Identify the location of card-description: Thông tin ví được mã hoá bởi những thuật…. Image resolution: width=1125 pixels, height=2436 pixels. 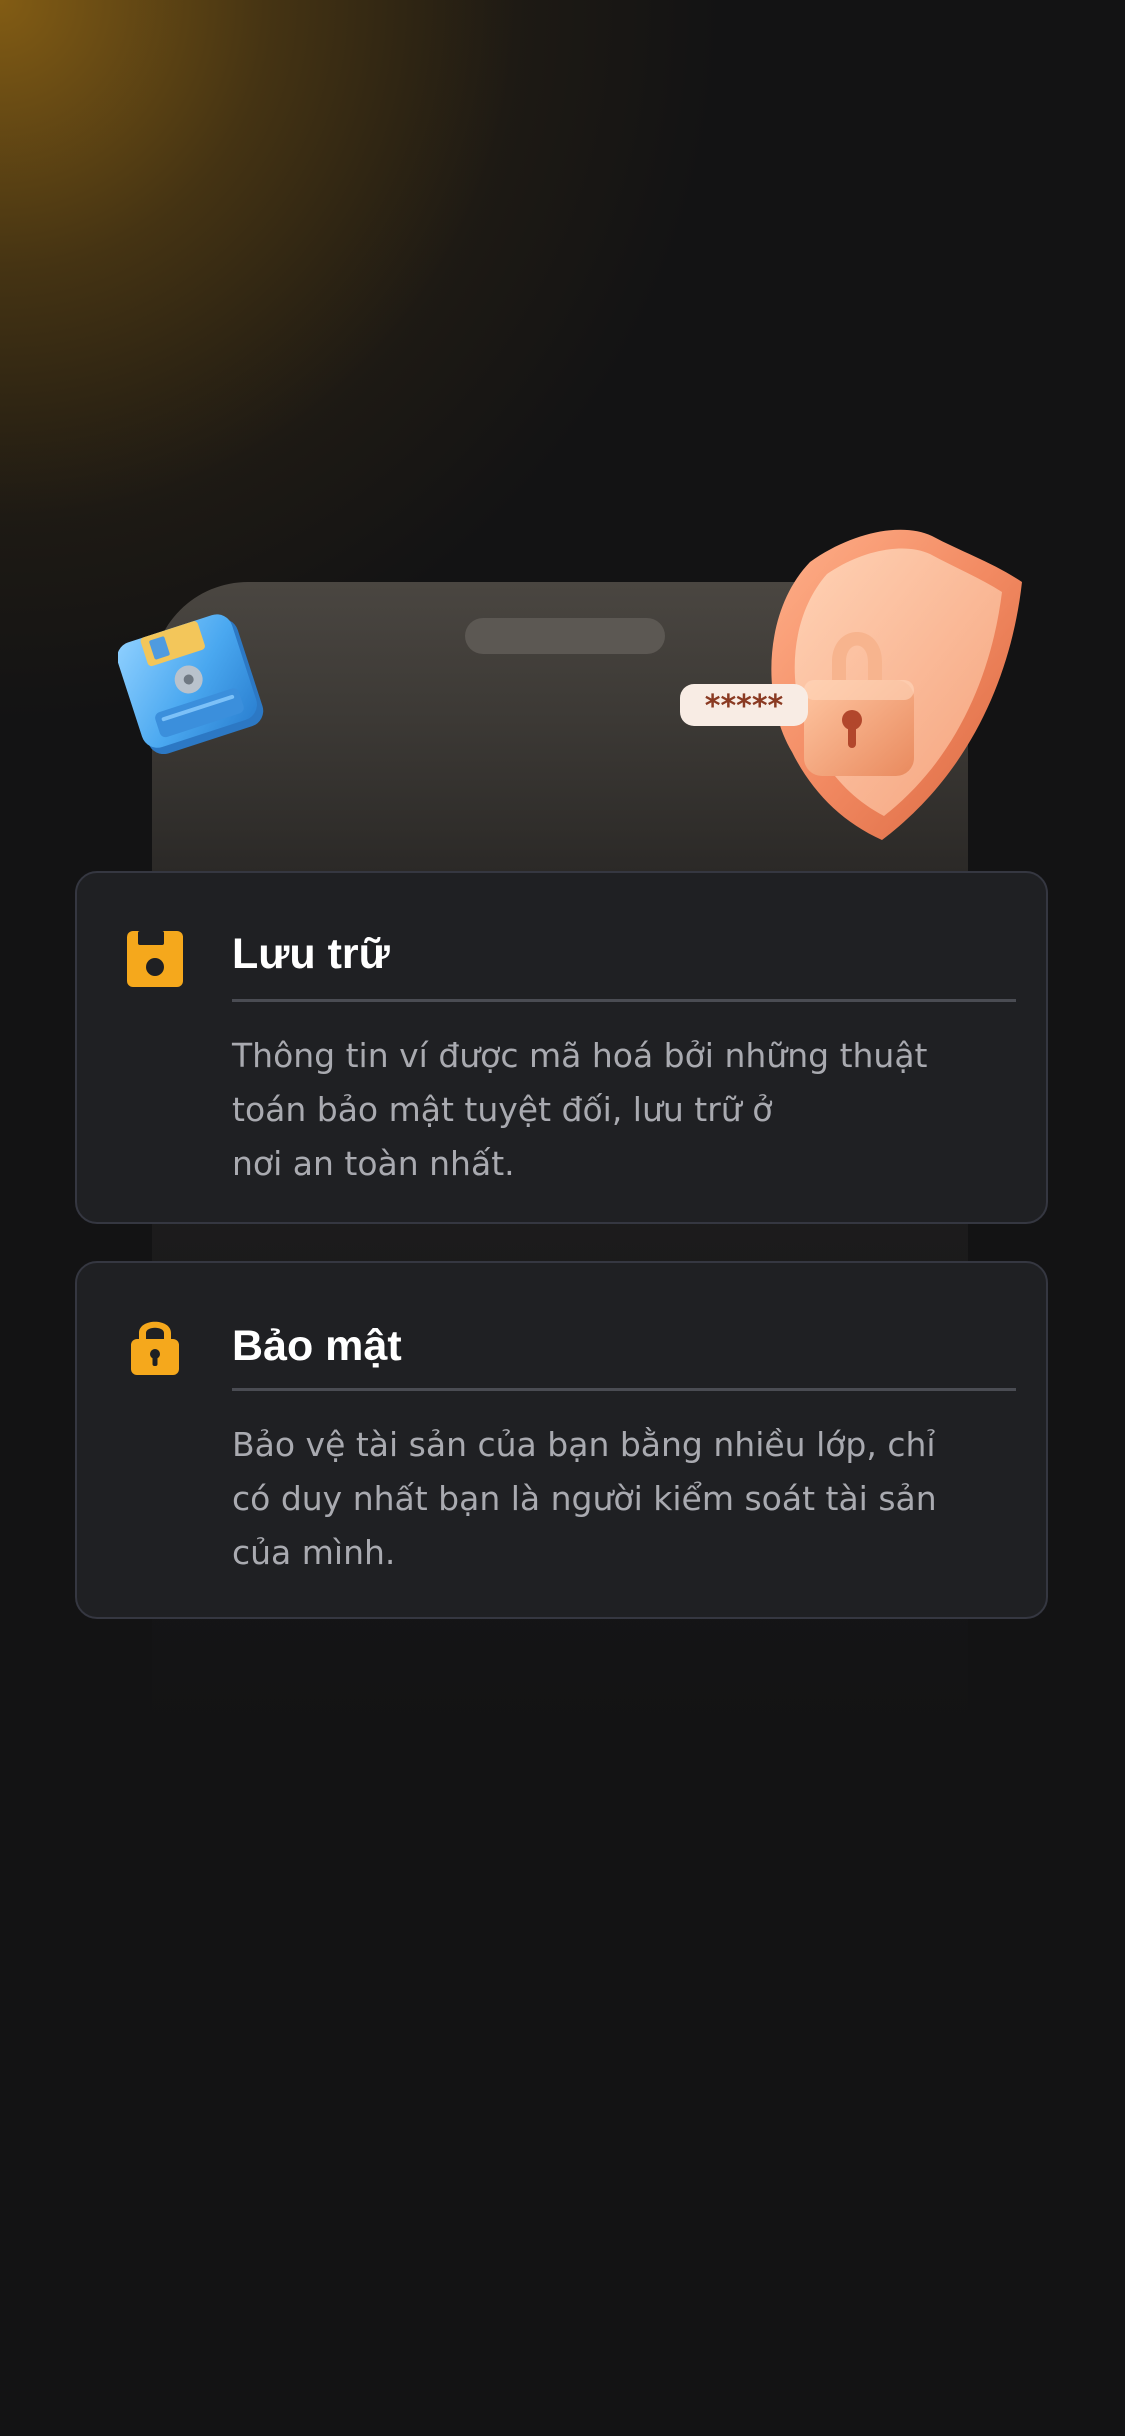
(580, 1109).